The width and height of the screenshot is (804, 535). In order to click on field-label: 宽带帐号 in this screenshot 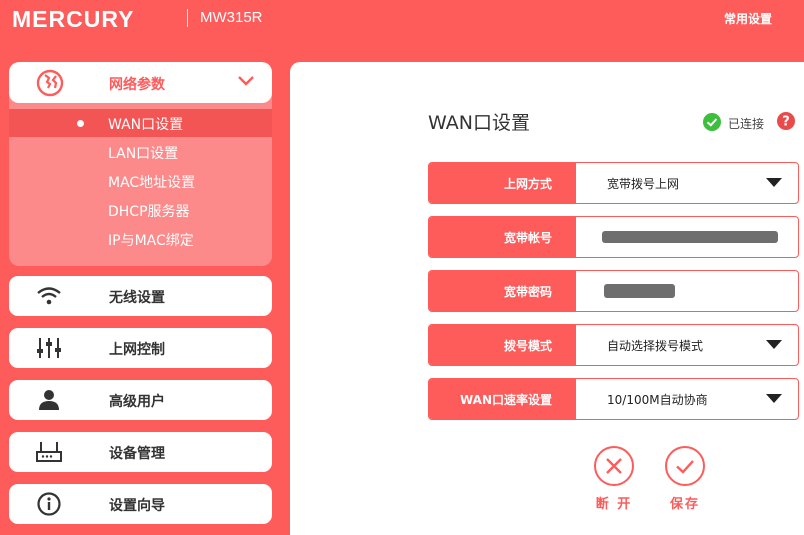, I will do `click(527, 238)`.